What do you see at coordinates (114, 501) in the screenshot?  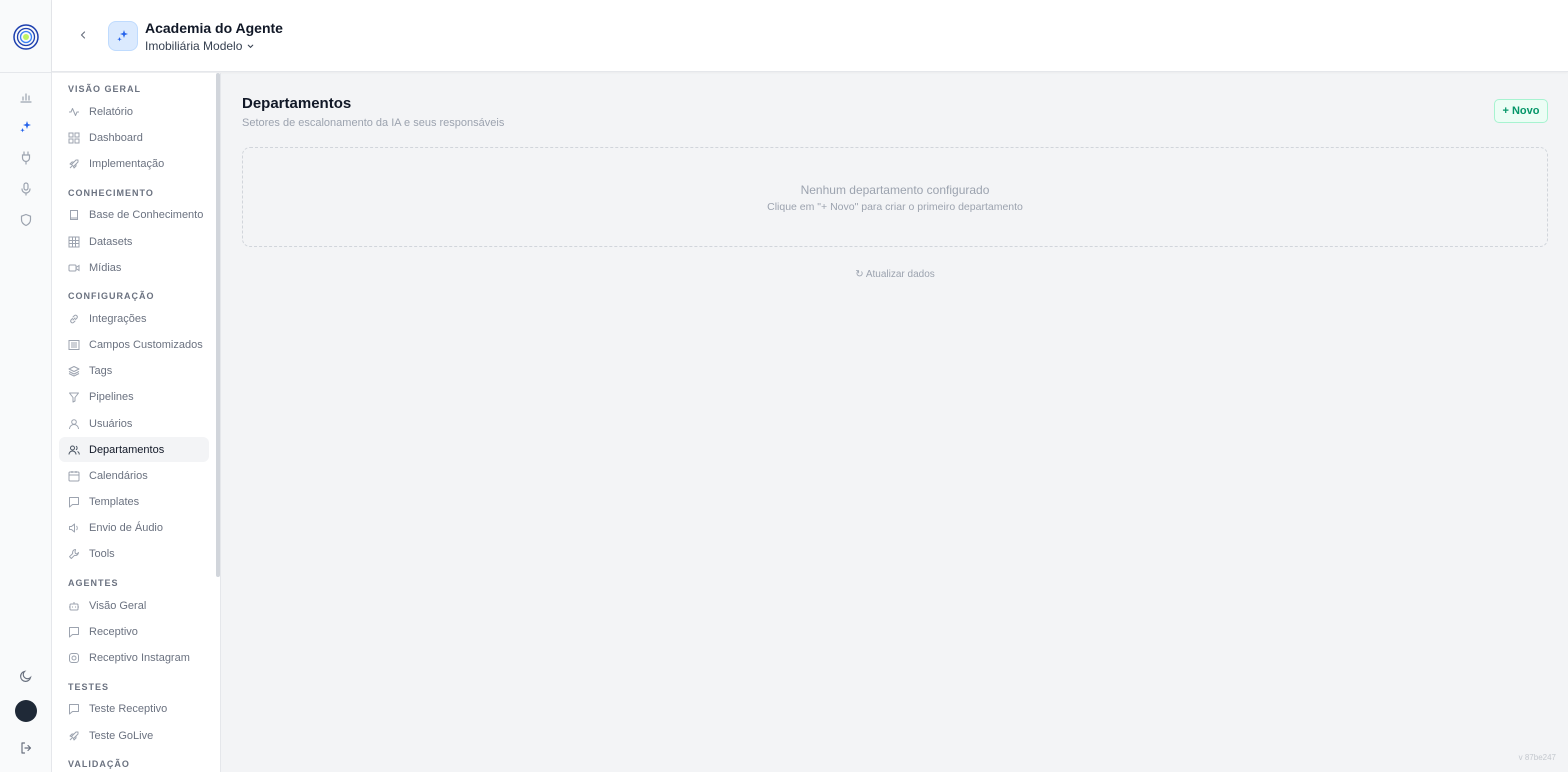 I see `sidebar-item-label: Templates` at bounding box center [114, 501].